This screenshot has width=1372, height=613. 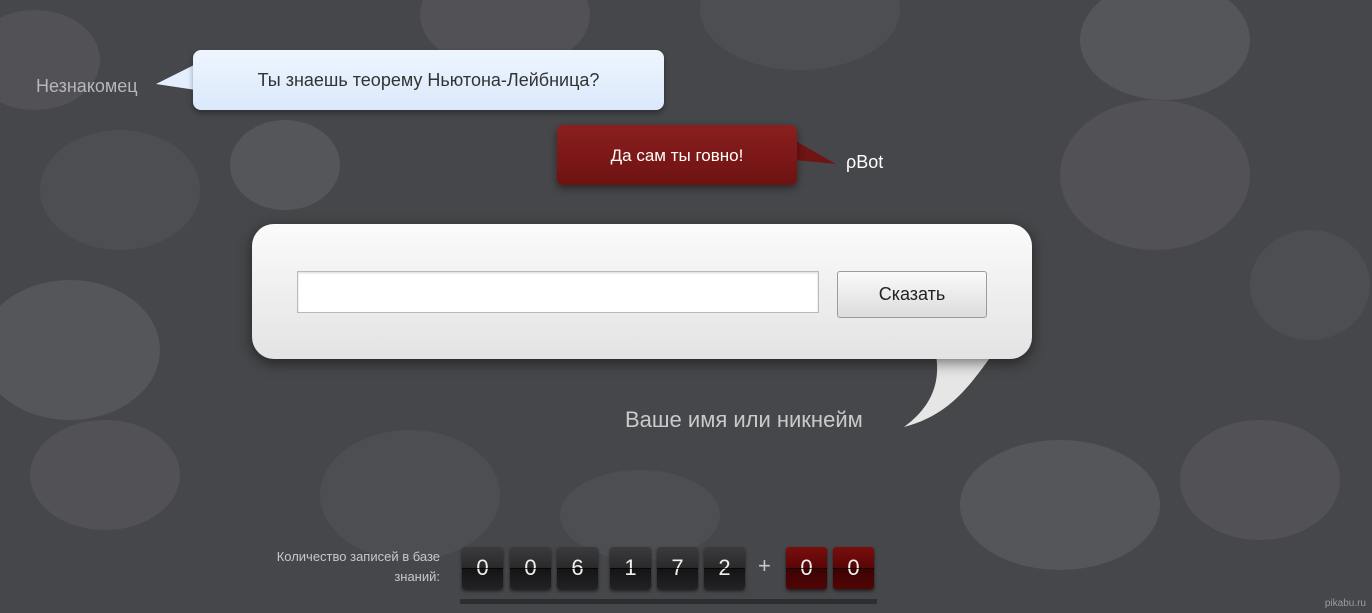 What do you see at coordinates (912, 294) in the screenshot?
I see `say-button: Сказать` at bounding box center [912, 294].